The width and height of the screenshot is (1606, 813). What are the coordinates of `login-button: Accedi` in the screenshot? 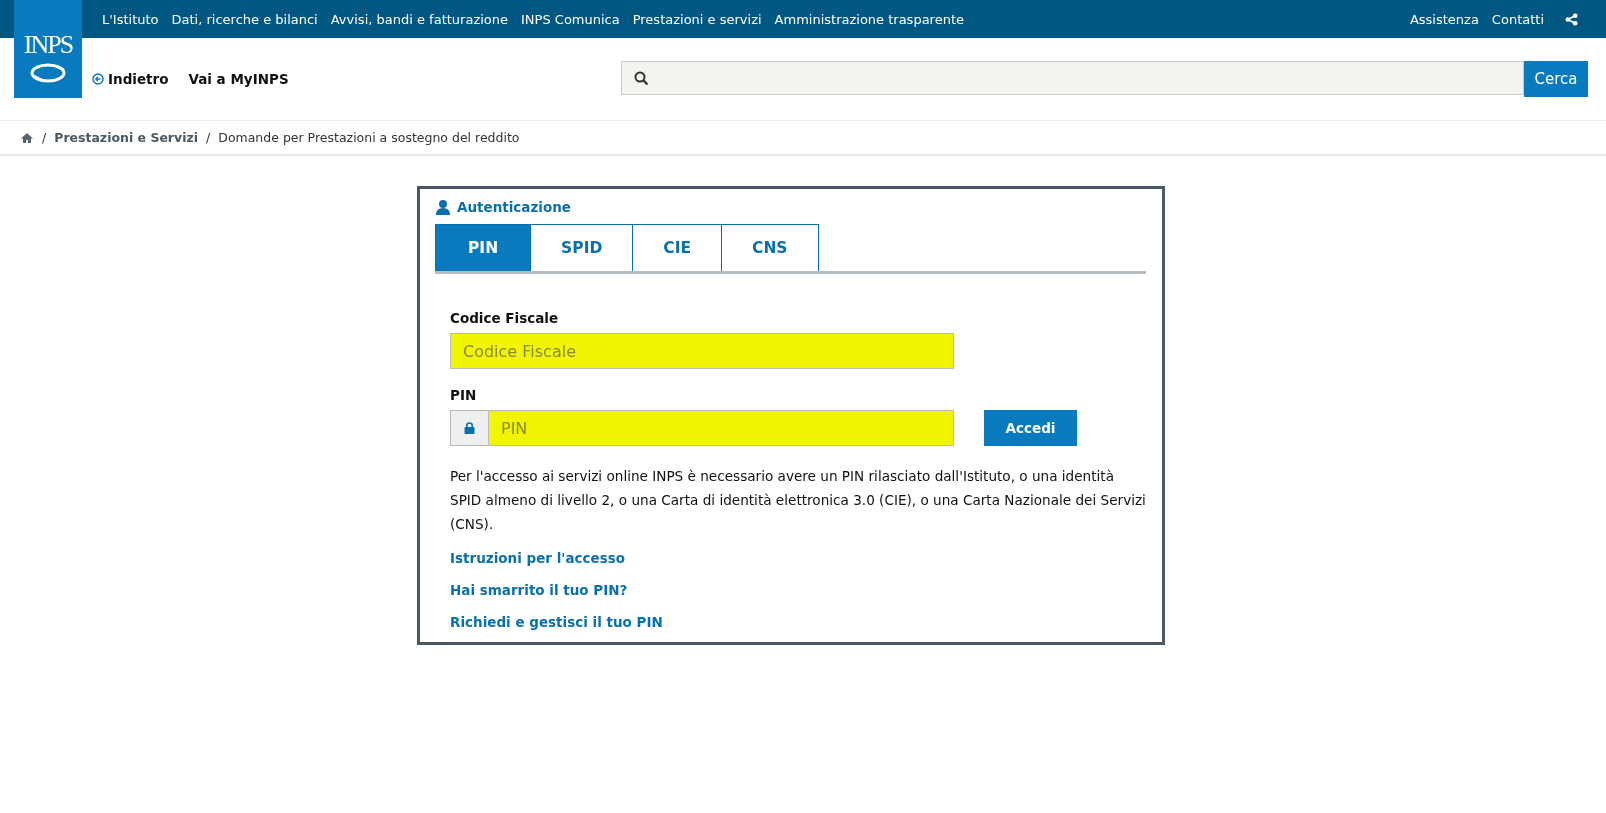 It's located at (1030, 428).